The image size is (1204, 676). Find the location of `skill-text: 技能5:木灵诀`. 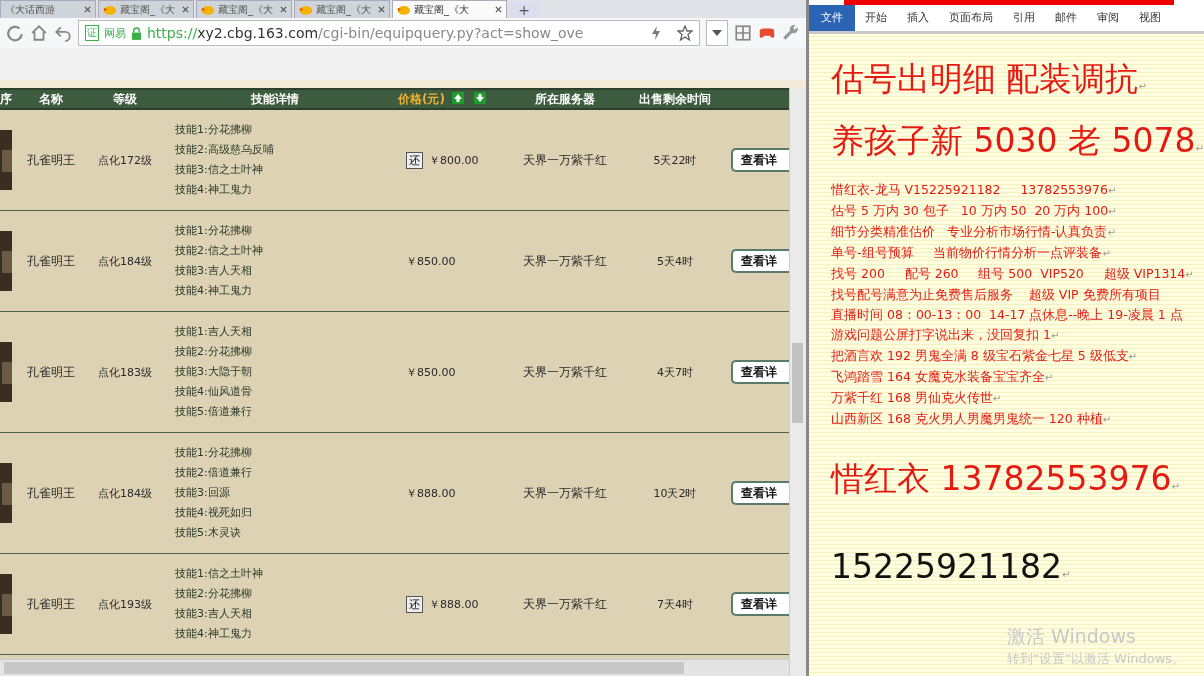

skill-text: 技能5:木灵诀 is located at coordinates (208, 533).